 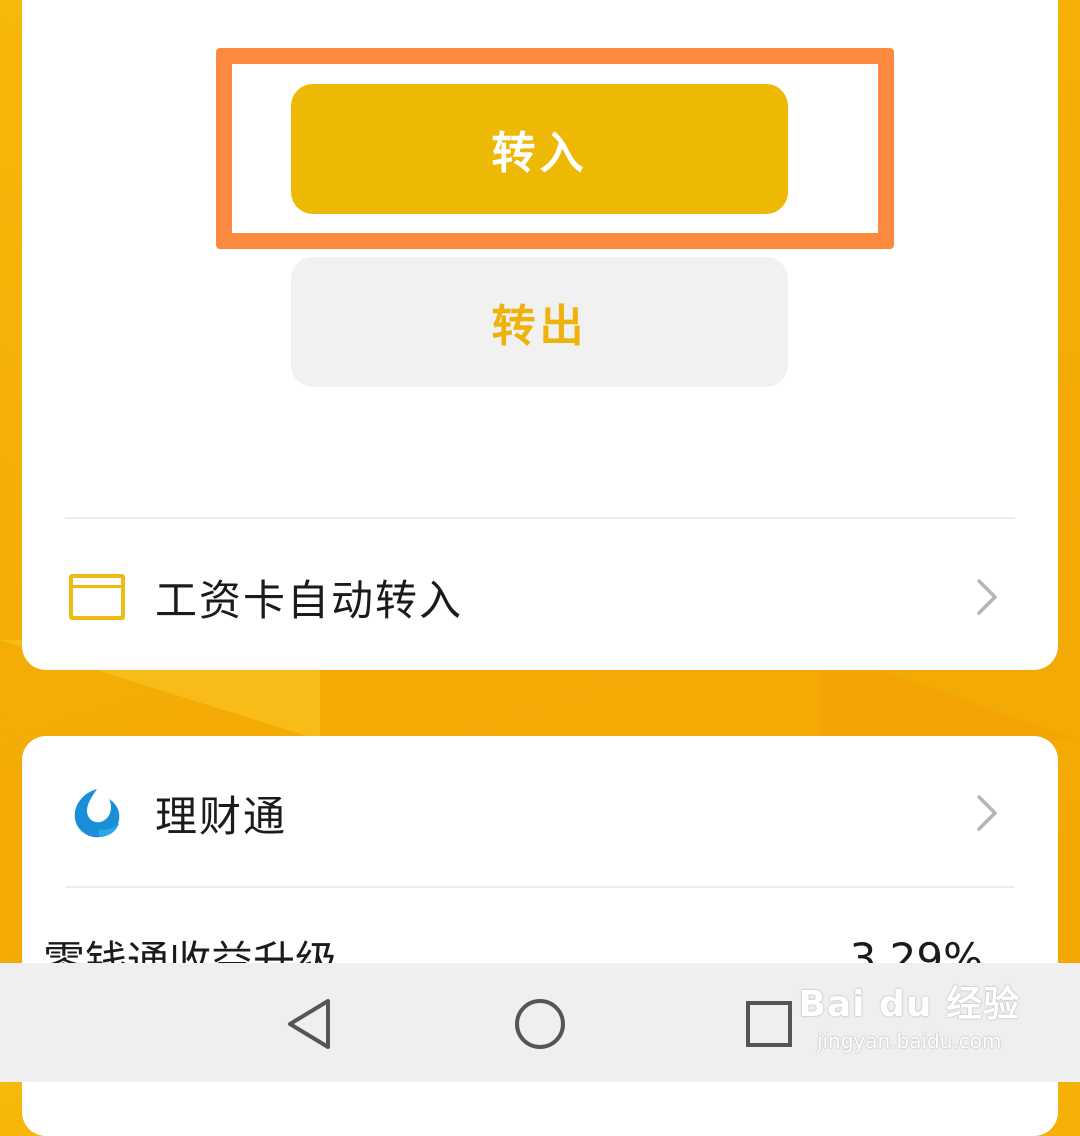 I want to click on licaitong-row: 理财通, so click(x=540, y=813).